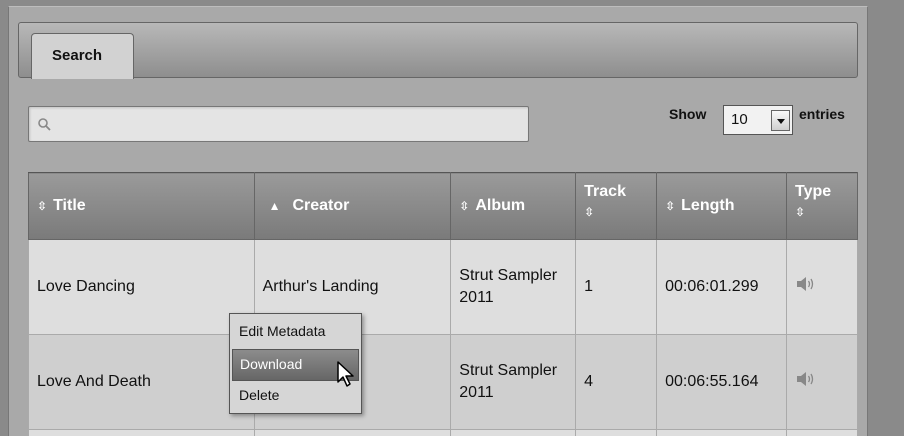 Image resolution: width=904 pixels, height=436 pixels. I want to click on table-row-partial, so click(443, 432).